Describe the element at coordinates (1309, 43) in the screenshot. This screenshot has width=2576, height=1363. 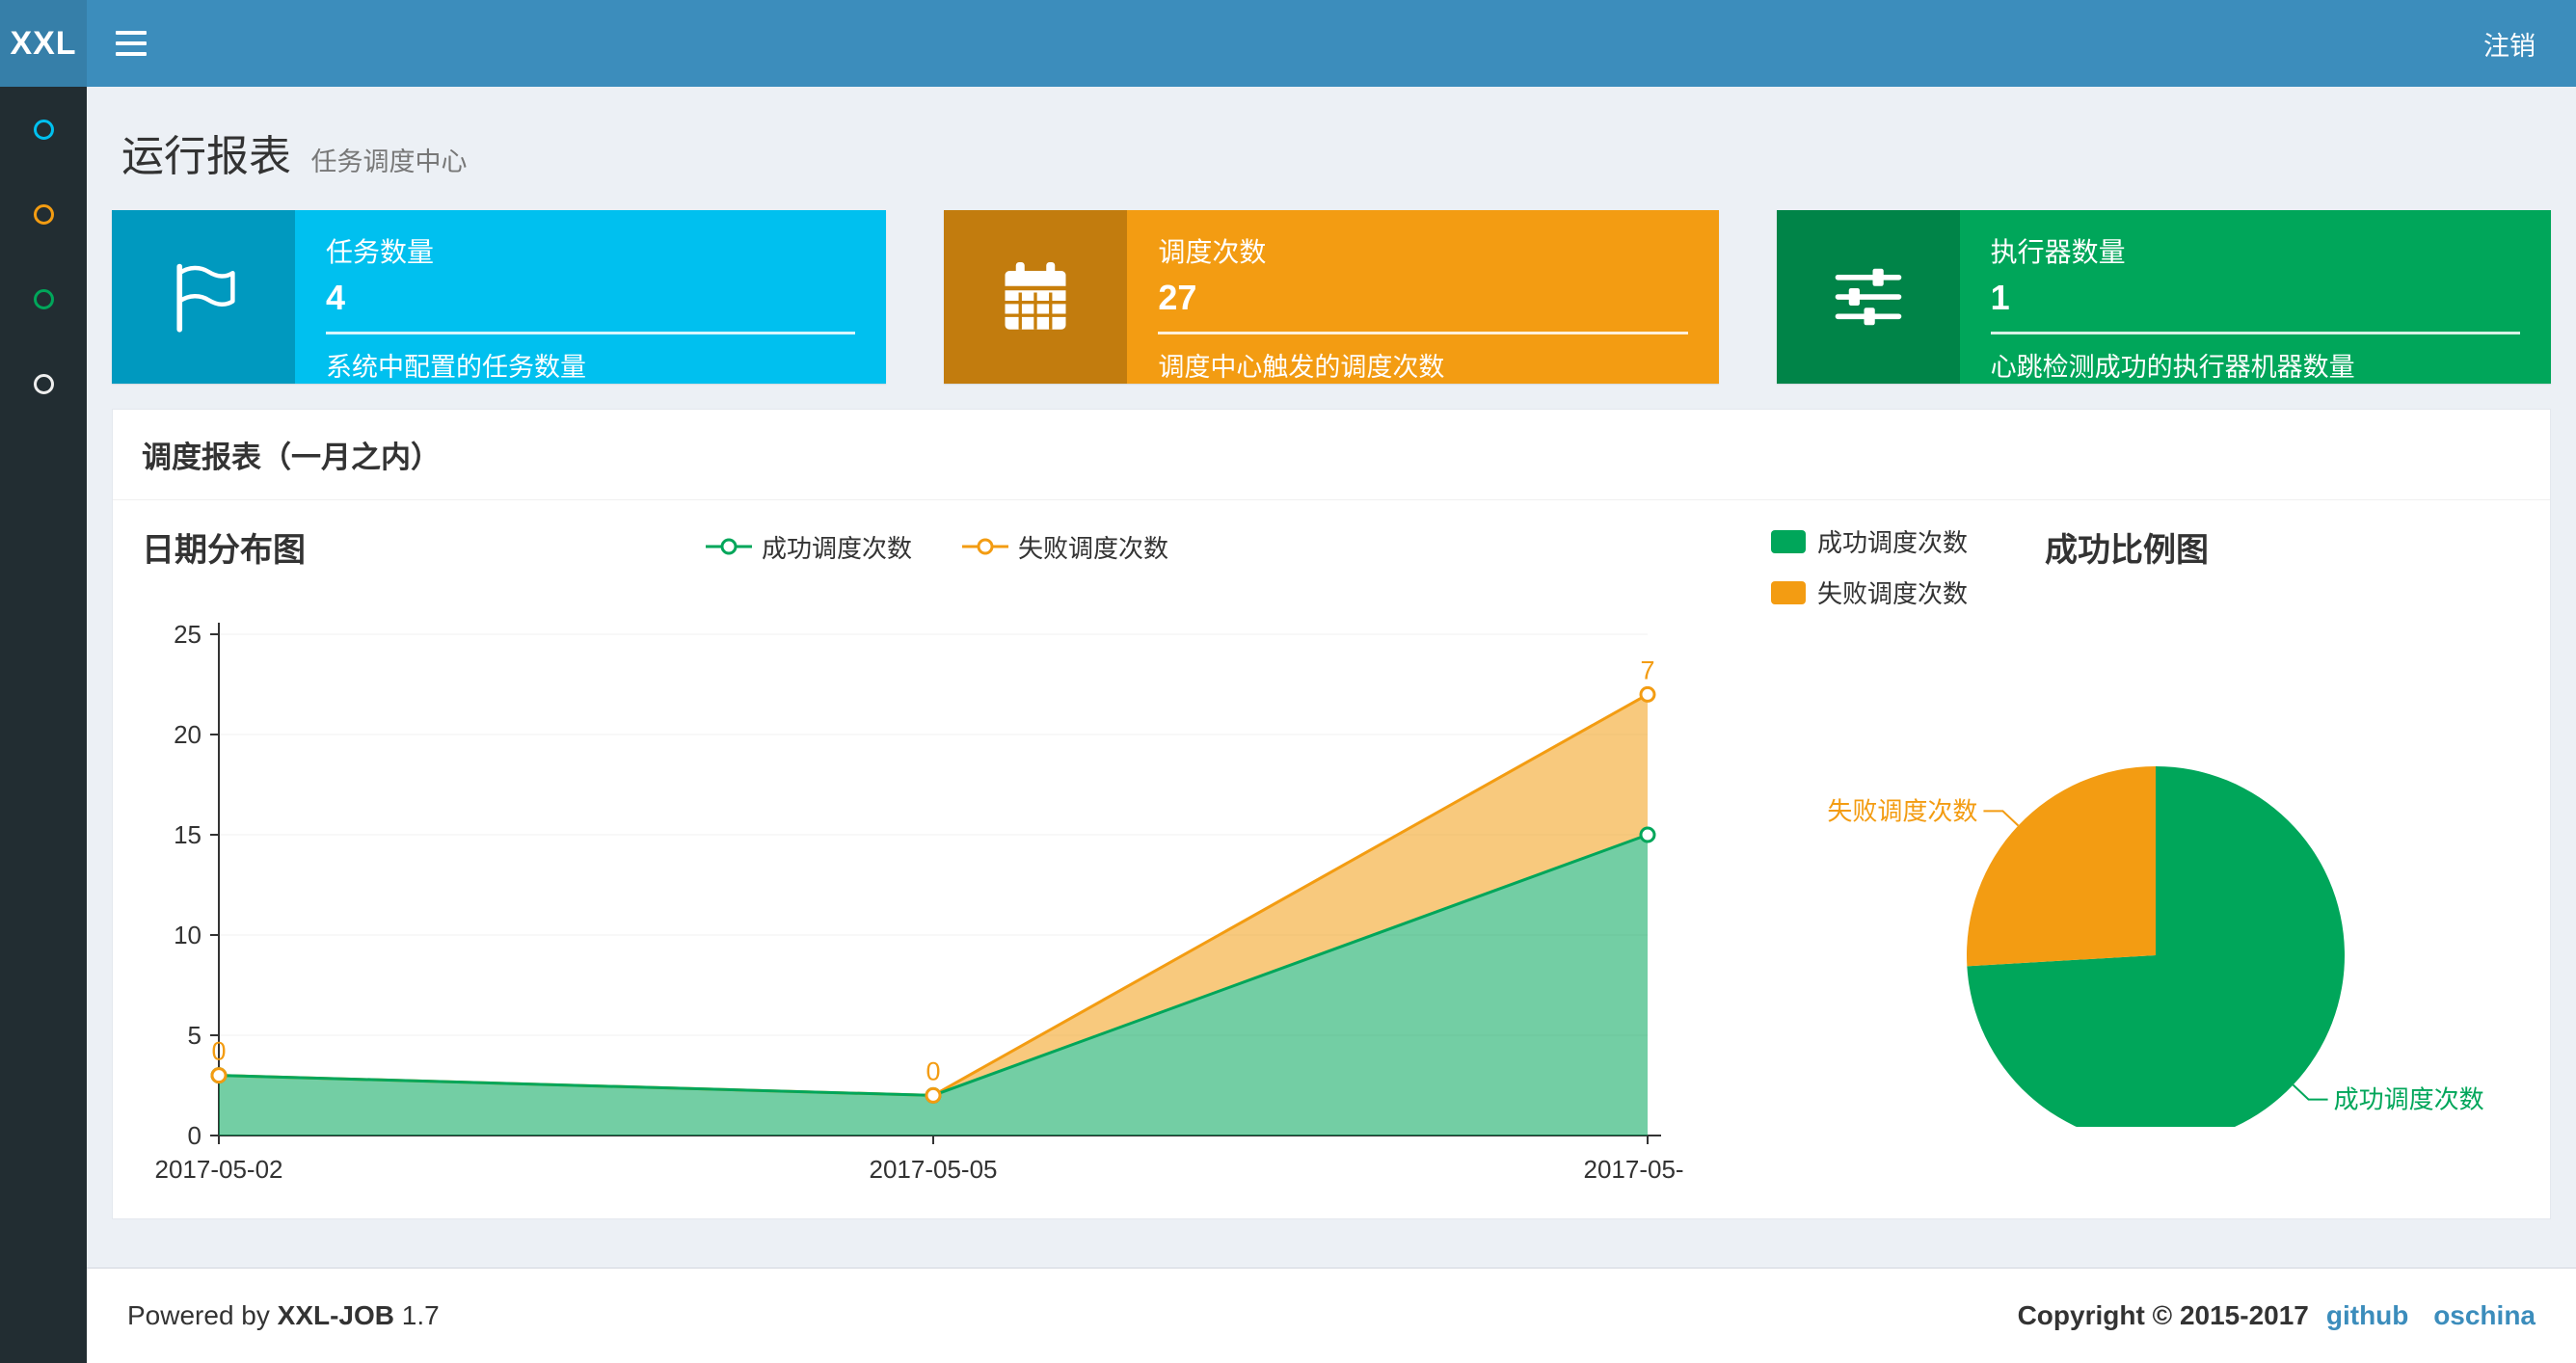
I see `navbar-spacer` at that location.